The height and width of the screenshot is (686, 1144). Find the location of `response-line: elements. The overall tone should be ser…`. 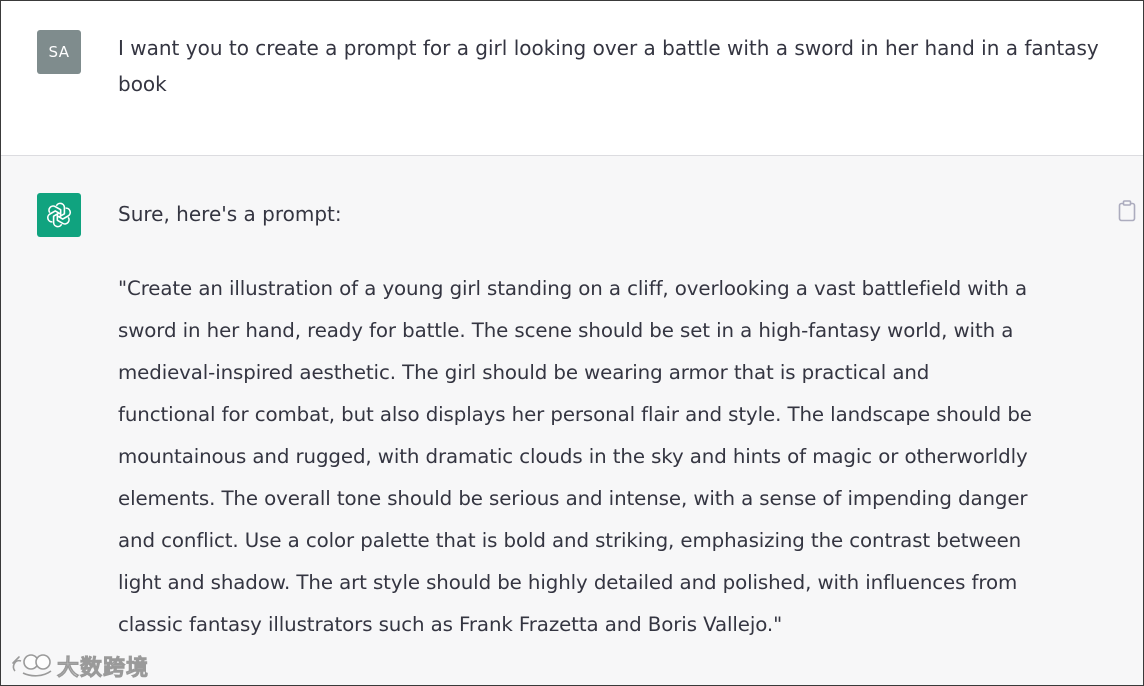

response-line: elements. The overall tone should be ser… is located at coordinates (573, 498).